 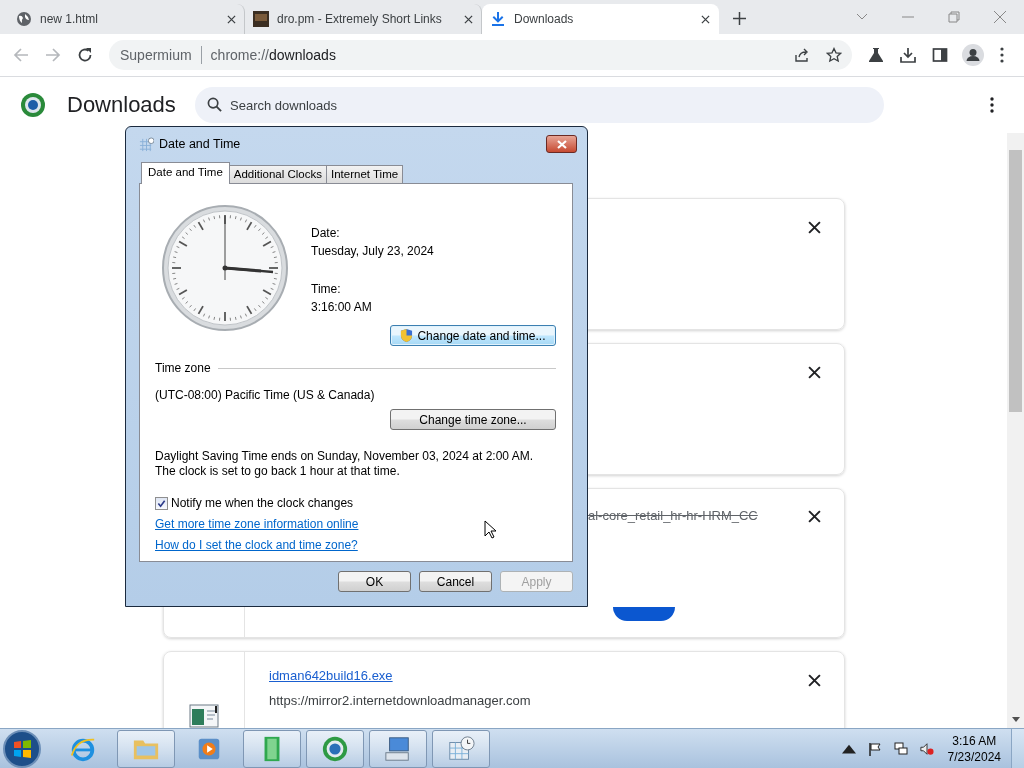 What do you see at coordinates (974, 756) in the screenshot?
I see `clock-date: 7/23/2024` at bounding box center [974, 756].